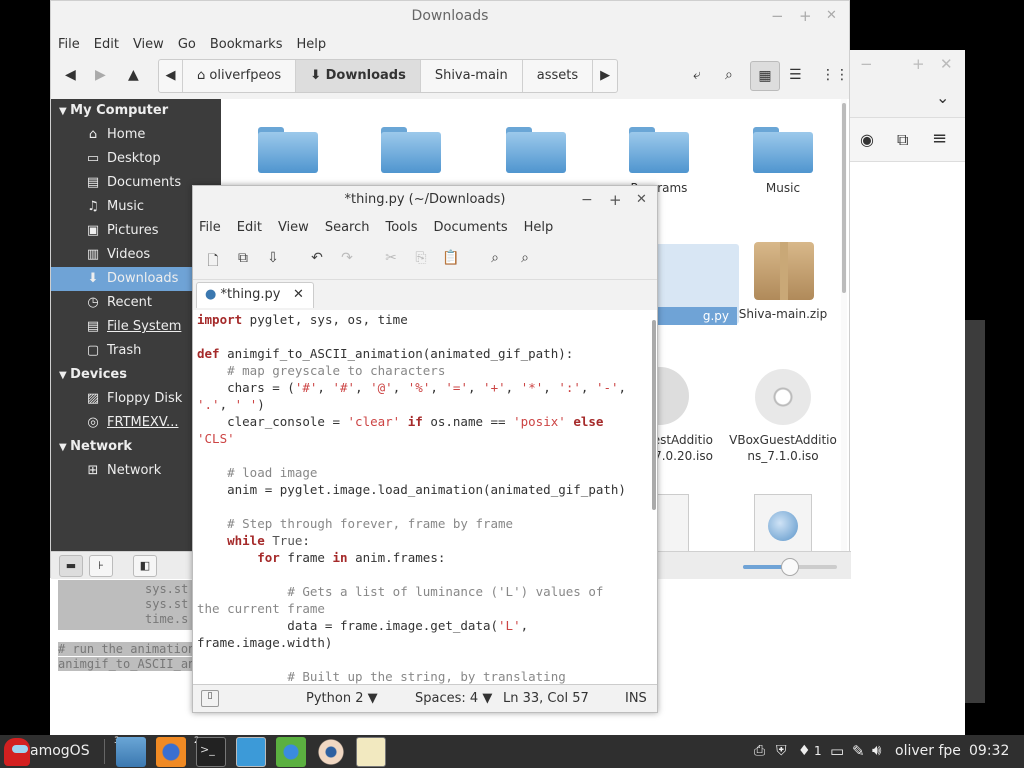 This screenshot has width=1024, height=768. What do you see at coordinates (781, 751) in the screenshot?
I see `shield-icon: ⛨` at bounding box center [781, 751].